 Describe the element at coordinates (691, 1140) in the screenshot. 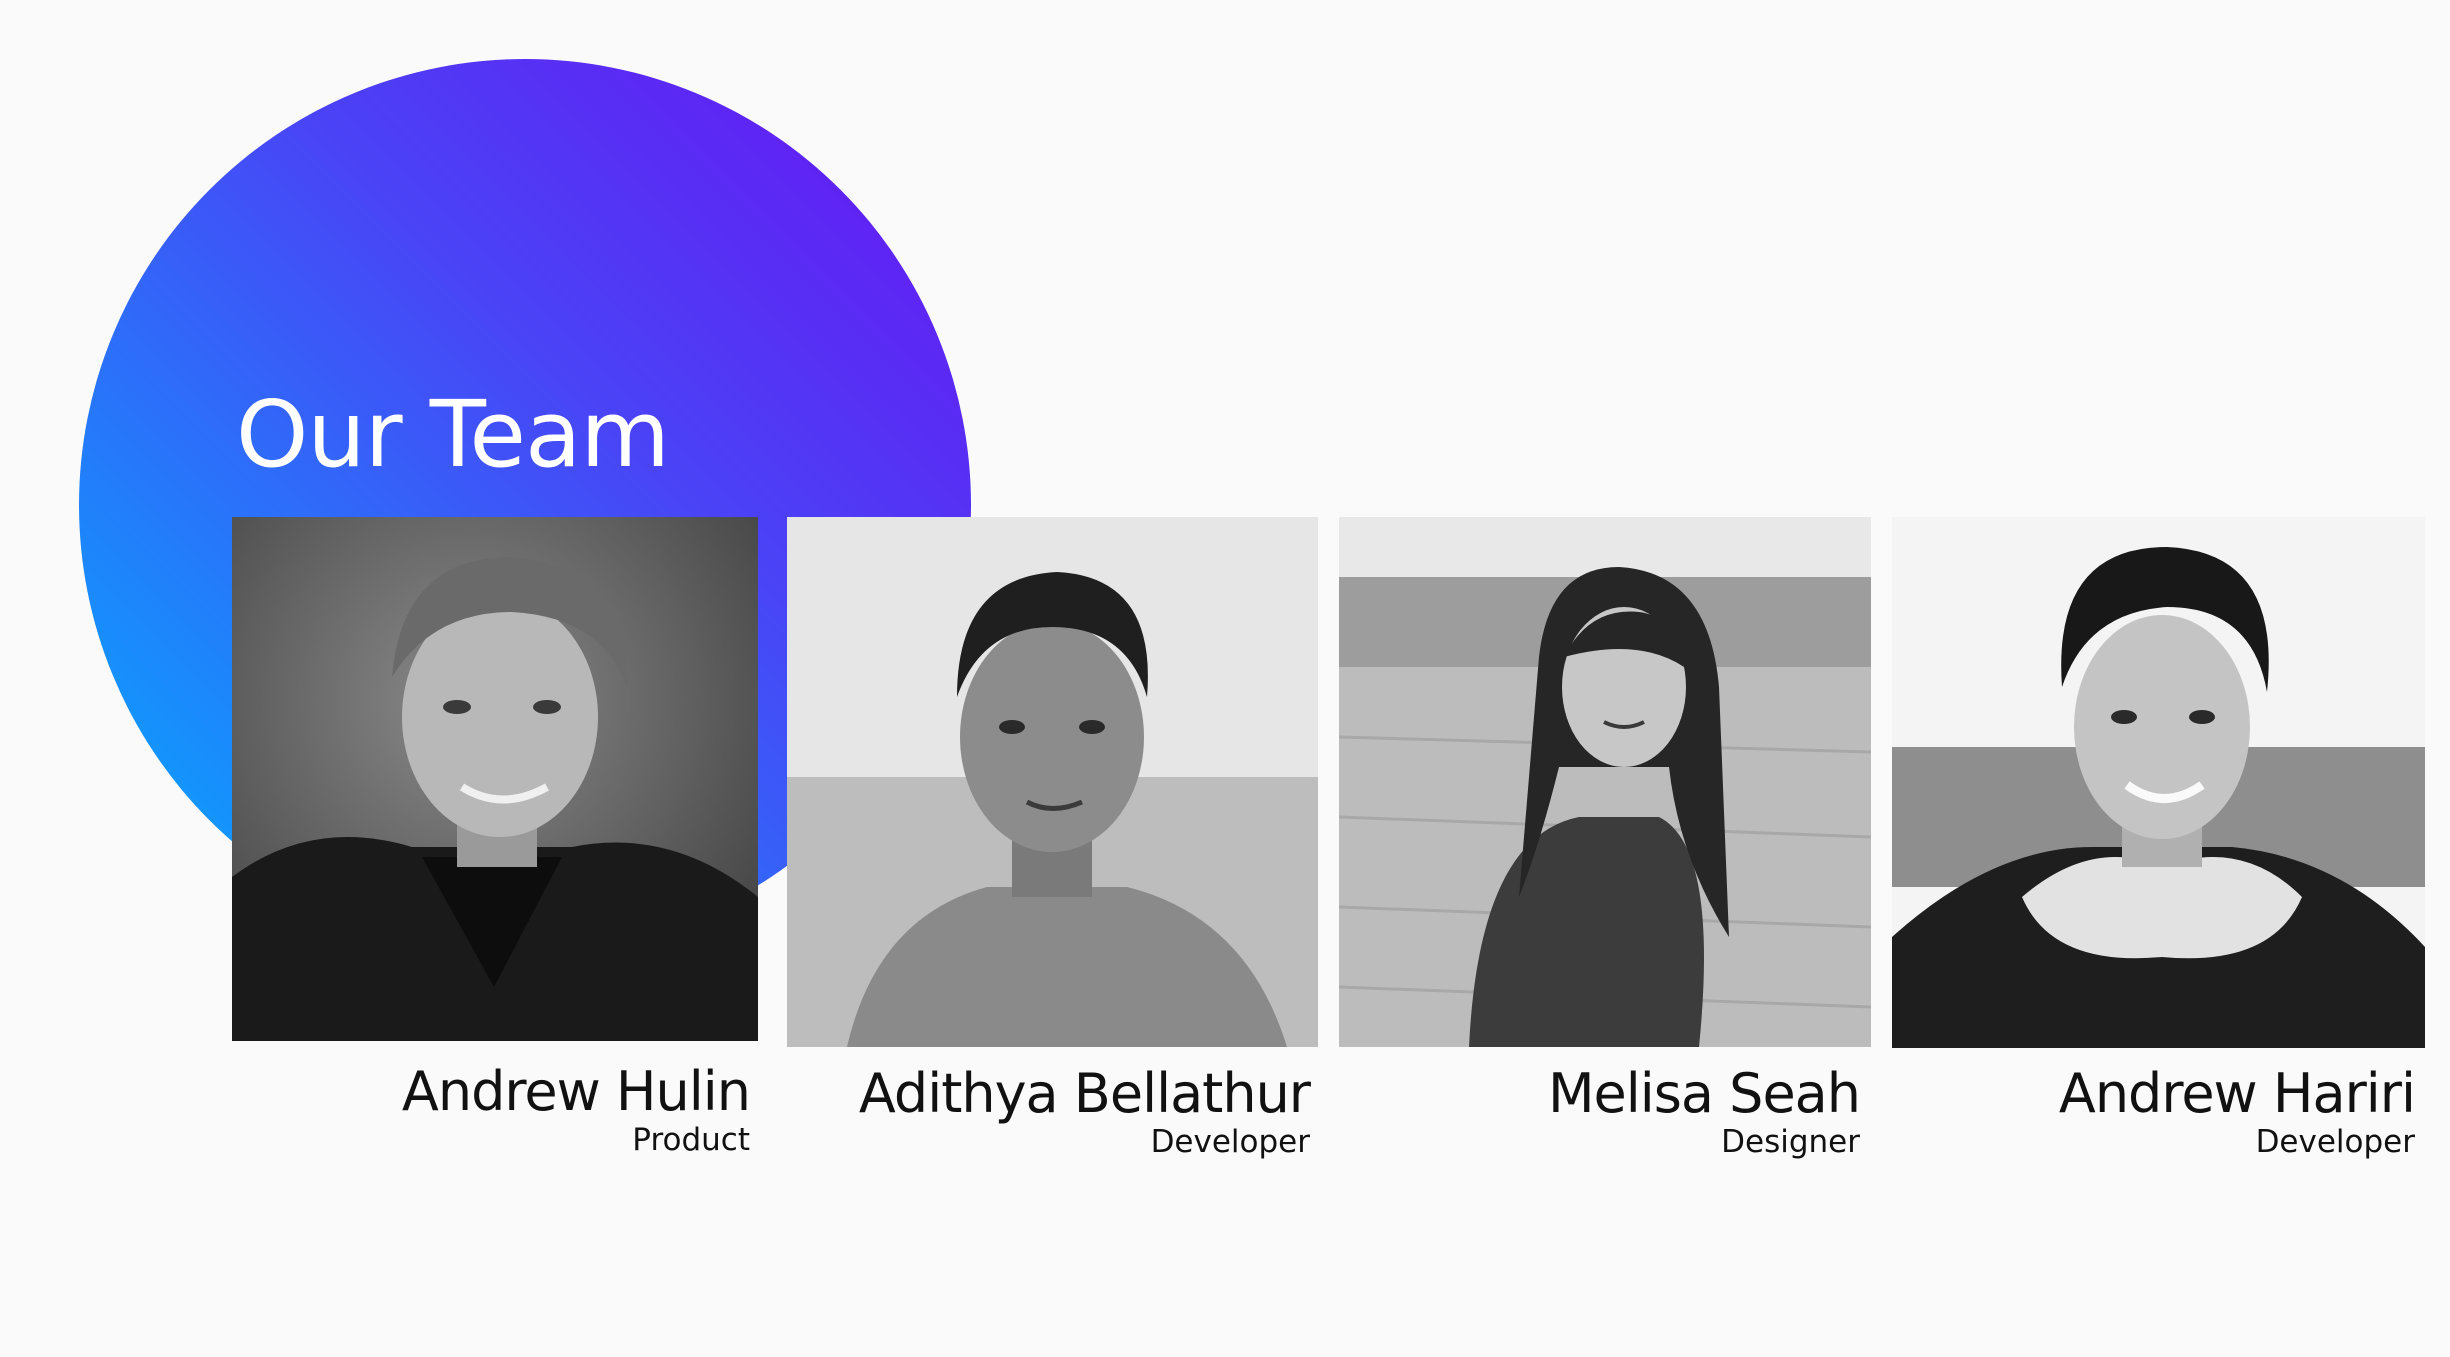

I see `member-role: Product` at that location.